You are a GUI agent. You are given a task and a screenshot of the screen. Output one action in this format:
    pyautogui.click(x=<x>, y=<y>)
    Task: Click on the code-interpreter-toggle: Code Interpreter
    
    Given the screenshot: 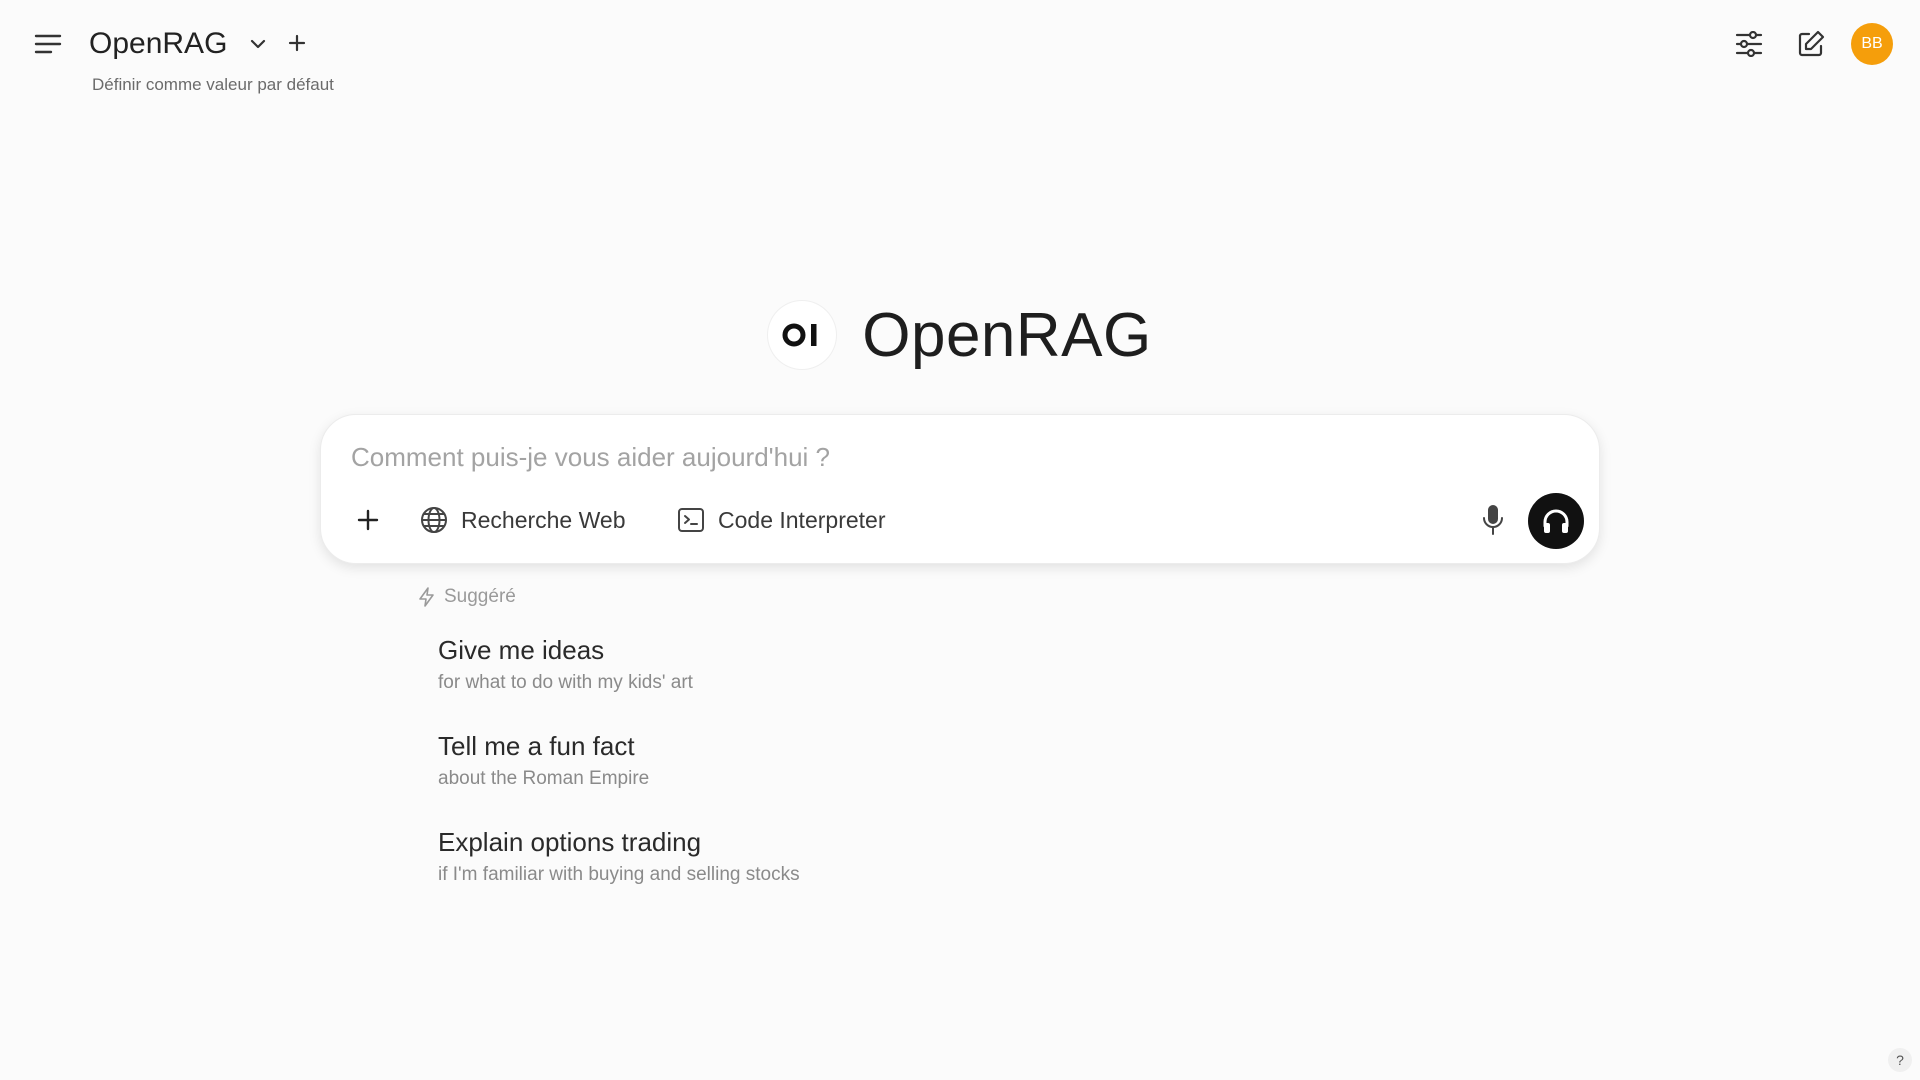 What is the action you would take?
    pyautogui.click(x=780, y=520)
    